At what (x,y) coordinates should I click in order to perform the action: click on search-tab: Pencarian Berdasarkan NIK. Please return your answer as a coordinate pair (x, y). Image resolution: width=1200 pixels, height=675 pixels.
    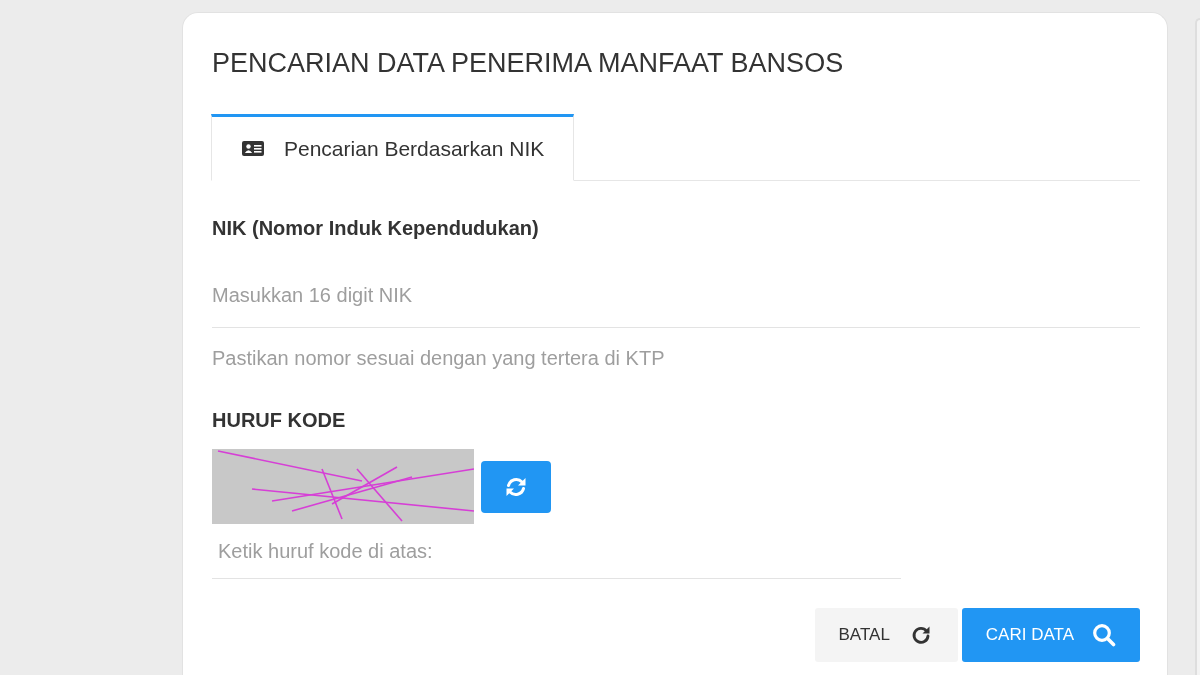
    Looking at the image, I should click on (393, 147).